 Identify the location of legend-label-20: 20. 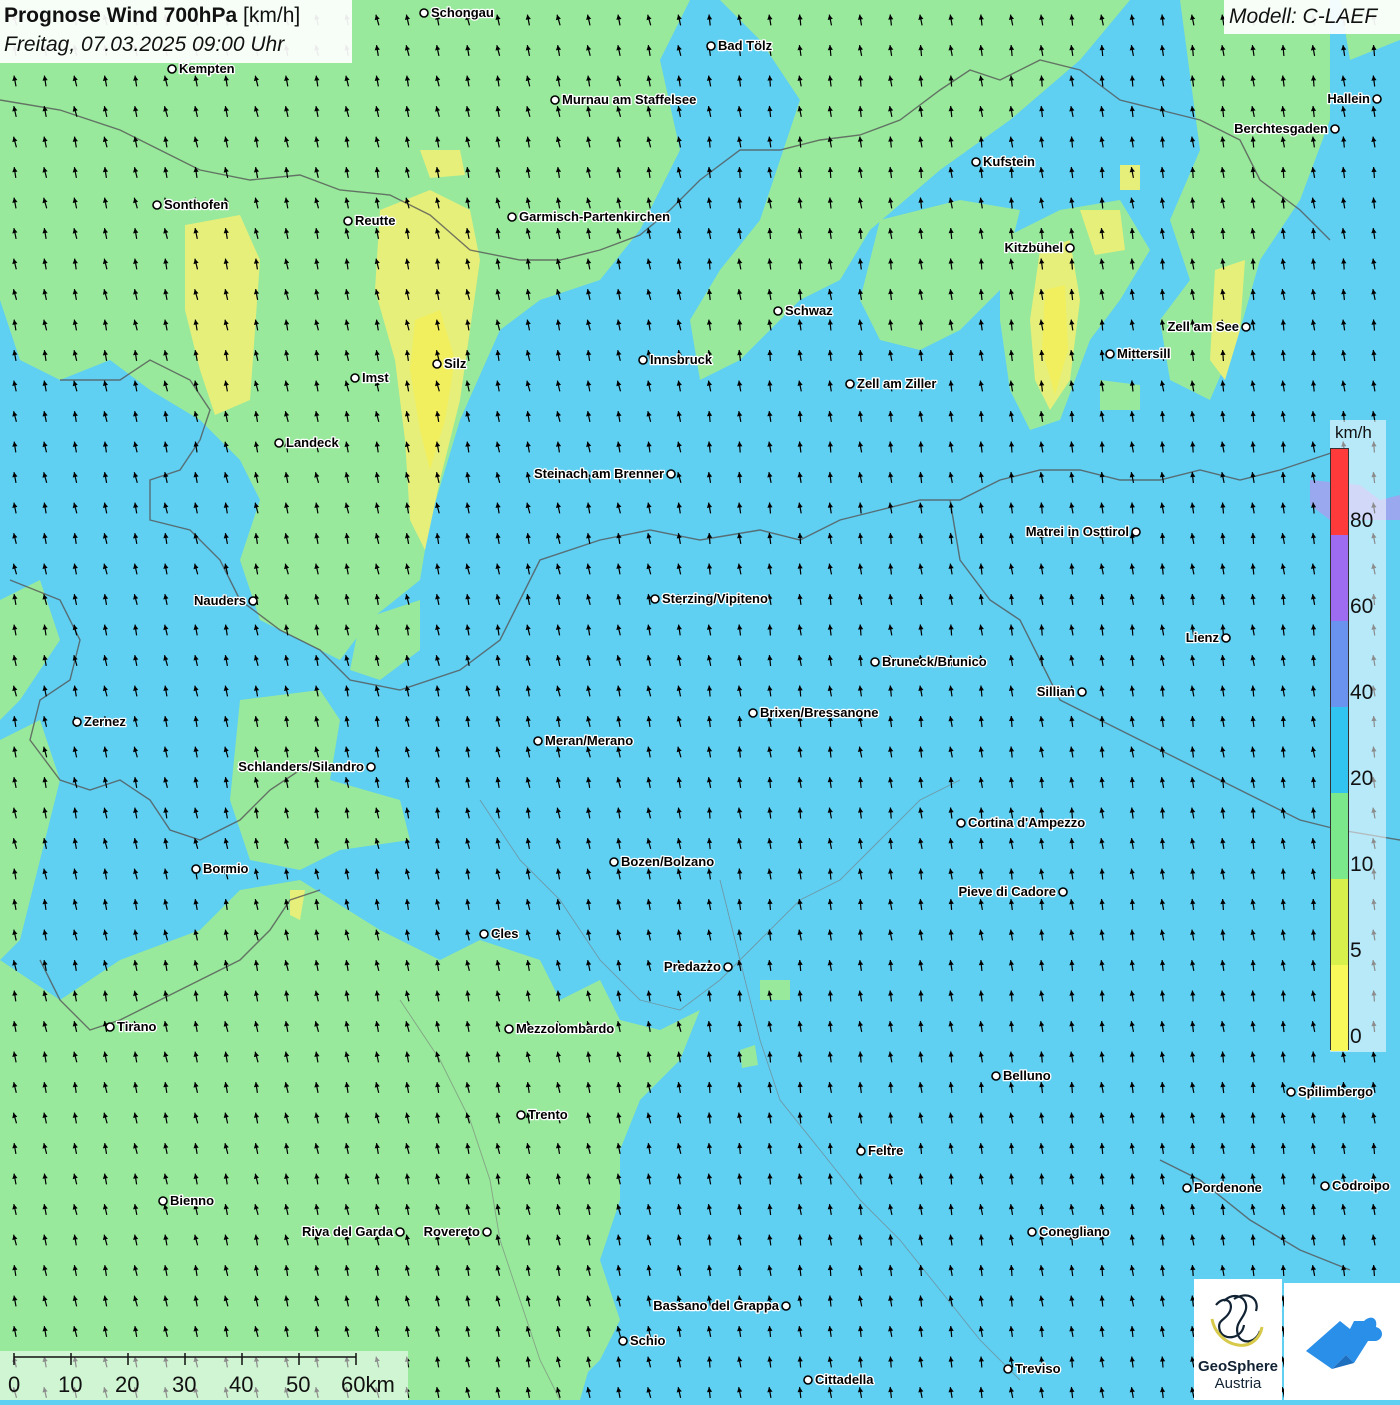
(1362, 778).